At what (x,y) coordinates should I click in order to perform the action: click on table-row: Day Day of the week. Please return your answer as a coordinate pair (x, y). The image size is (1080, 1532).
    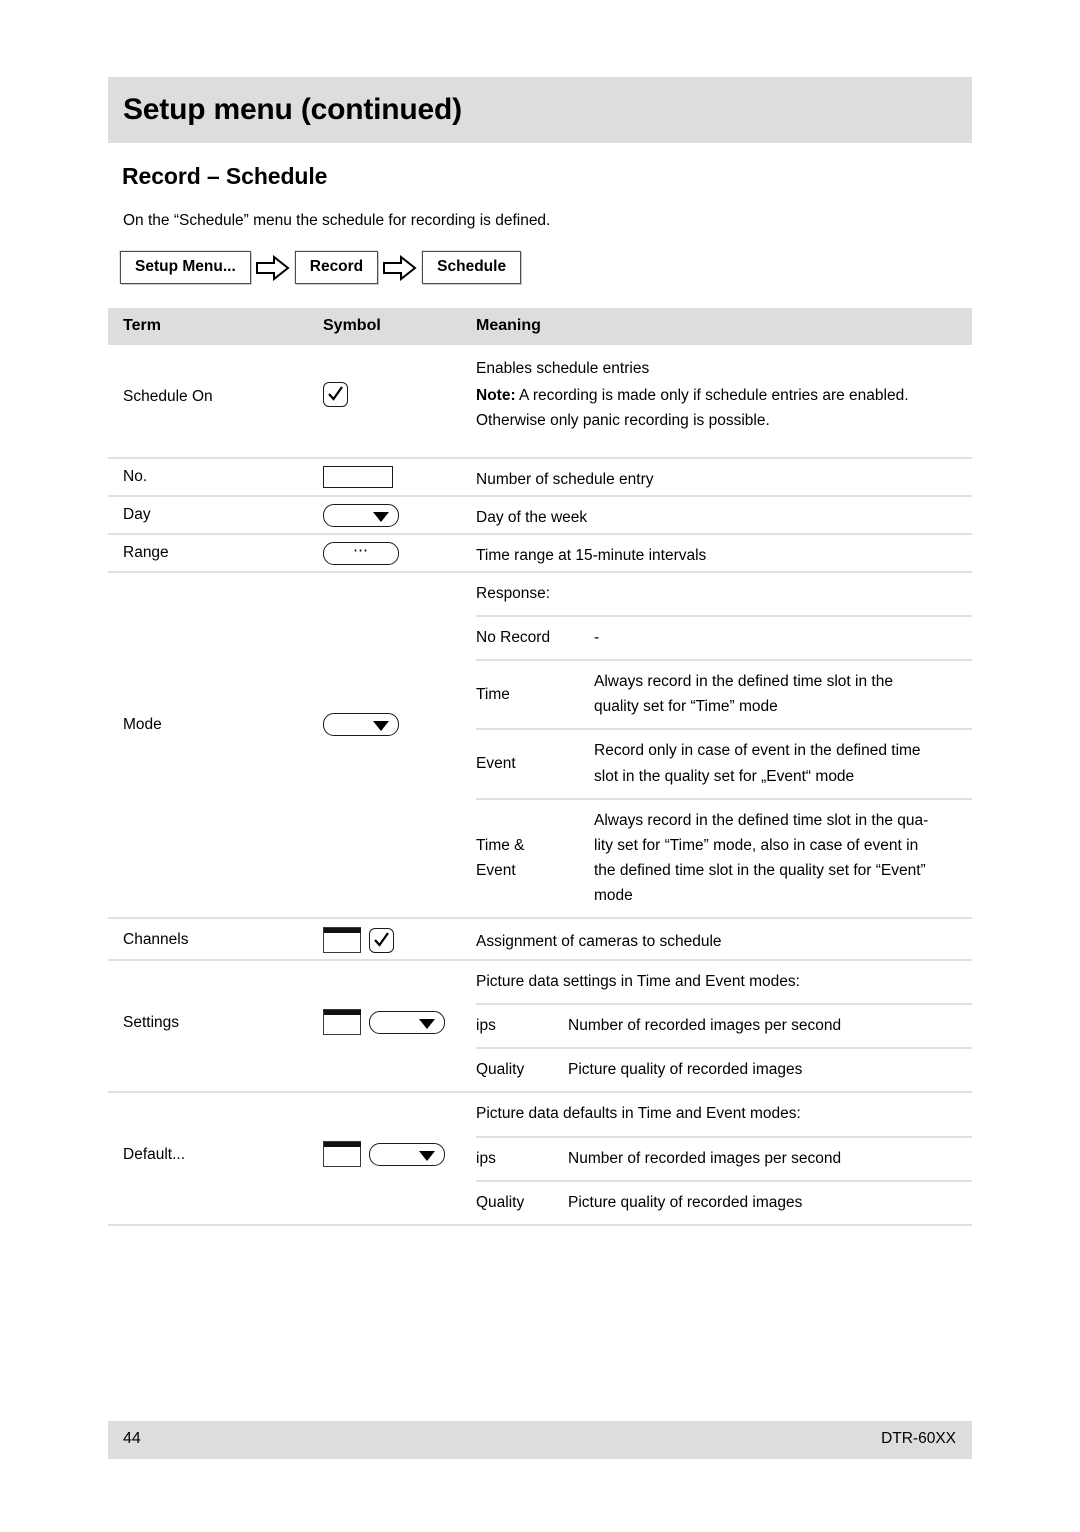
    Looking at the image, I should click on (540, 514).